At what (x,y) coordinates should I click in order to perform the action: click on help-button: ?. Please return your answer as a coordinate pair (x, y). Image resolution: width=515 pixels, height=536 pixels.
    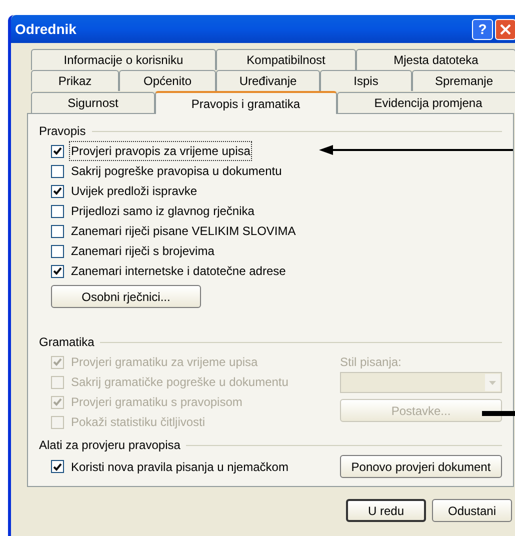
    Looking at the image, I should click on (482, 29).